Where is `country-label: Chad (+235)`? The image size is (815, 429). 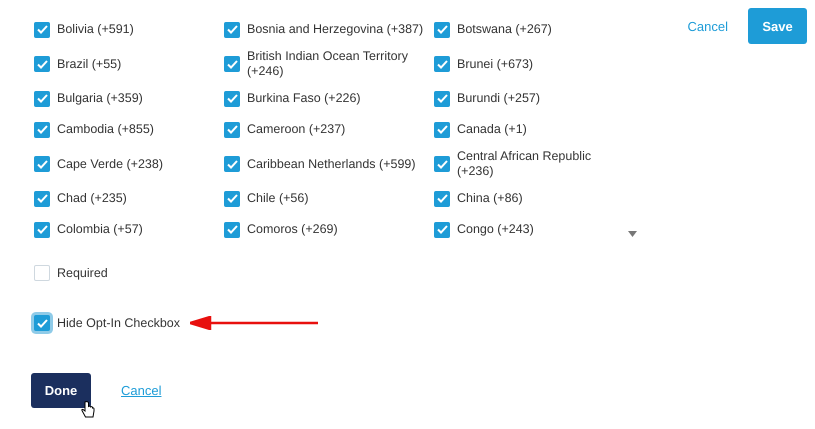
country-label: Chad (+235) is located at coordinates (92, 198).